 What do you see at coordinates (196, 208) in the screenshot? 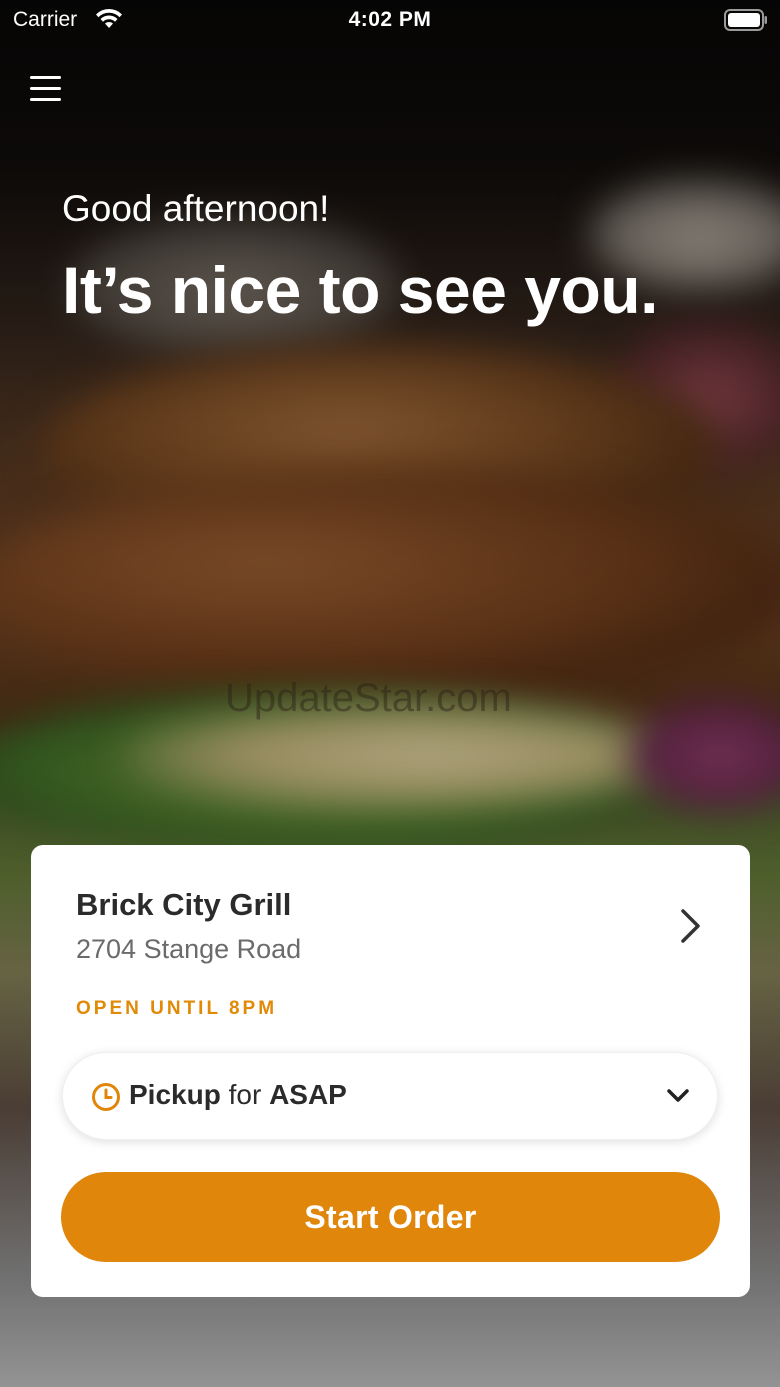
I see `greeting-text: Good afternoon!` at bounding box center [196, 208].